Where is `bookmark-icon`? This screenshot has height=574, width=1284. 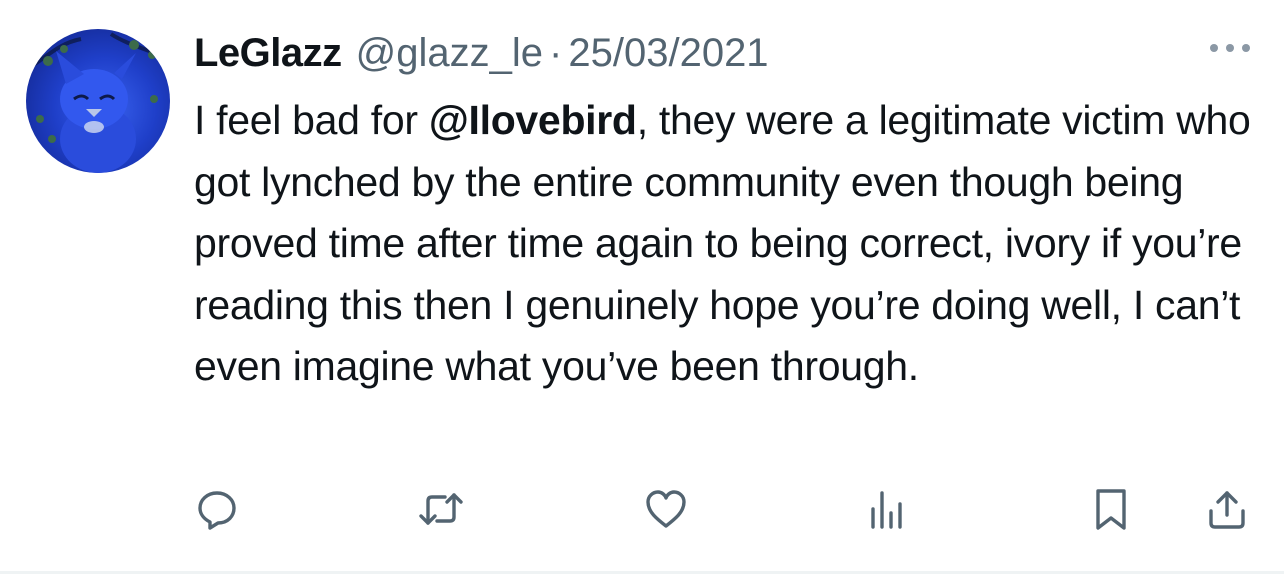
bookmark-icon is located at coordinates (1111, 509).